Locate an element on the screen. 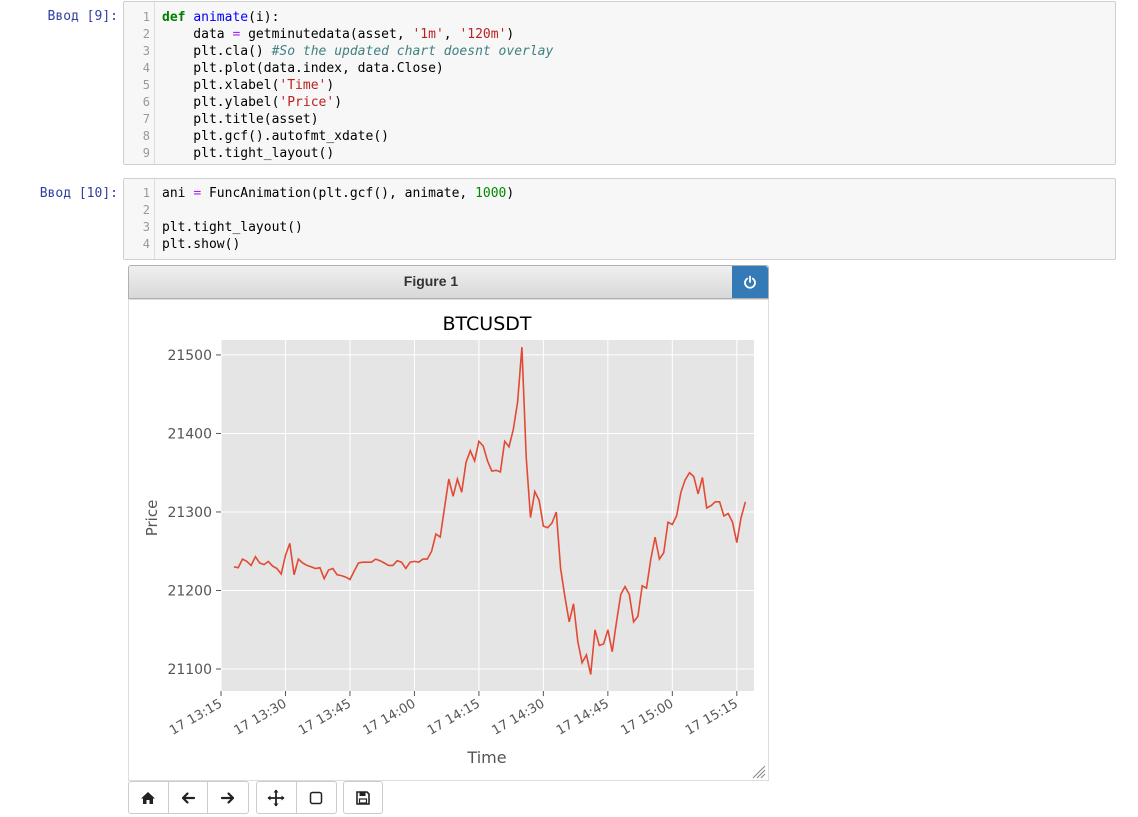 The width and height of the screenshot is (1138, 817). x-tick-label: 17 15:00 is located at coordinates (647, 717).